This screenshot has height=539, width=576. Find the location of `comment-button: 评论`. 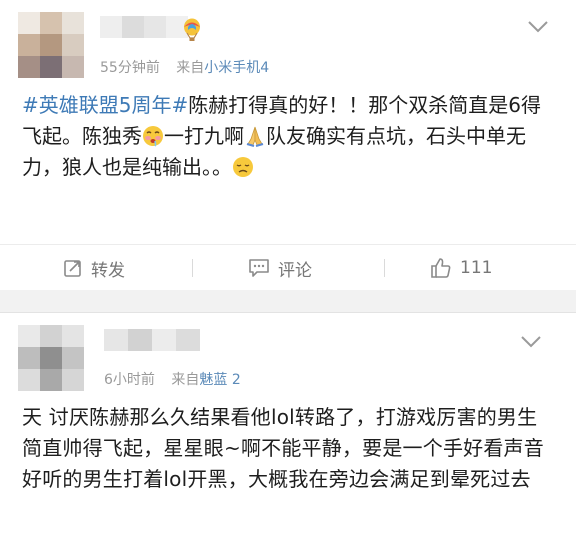

comment-button: 评论 is located at coordinates (280, 268).